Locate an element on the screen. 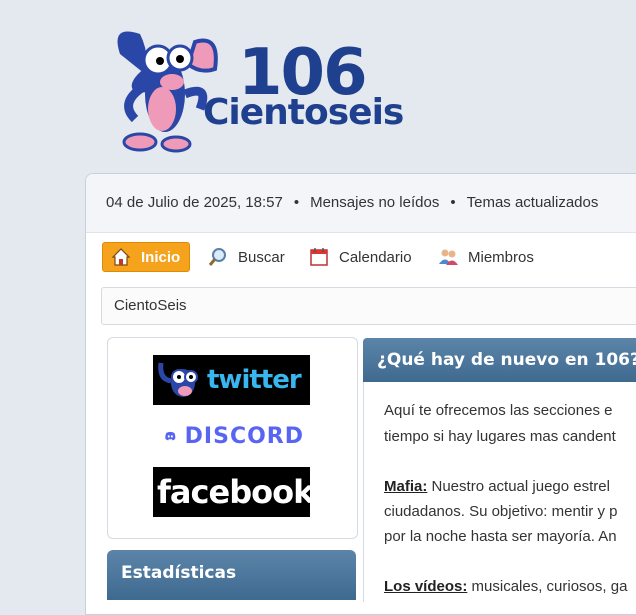  logo-name: Cientoseis is located at coordinates (303, 112).